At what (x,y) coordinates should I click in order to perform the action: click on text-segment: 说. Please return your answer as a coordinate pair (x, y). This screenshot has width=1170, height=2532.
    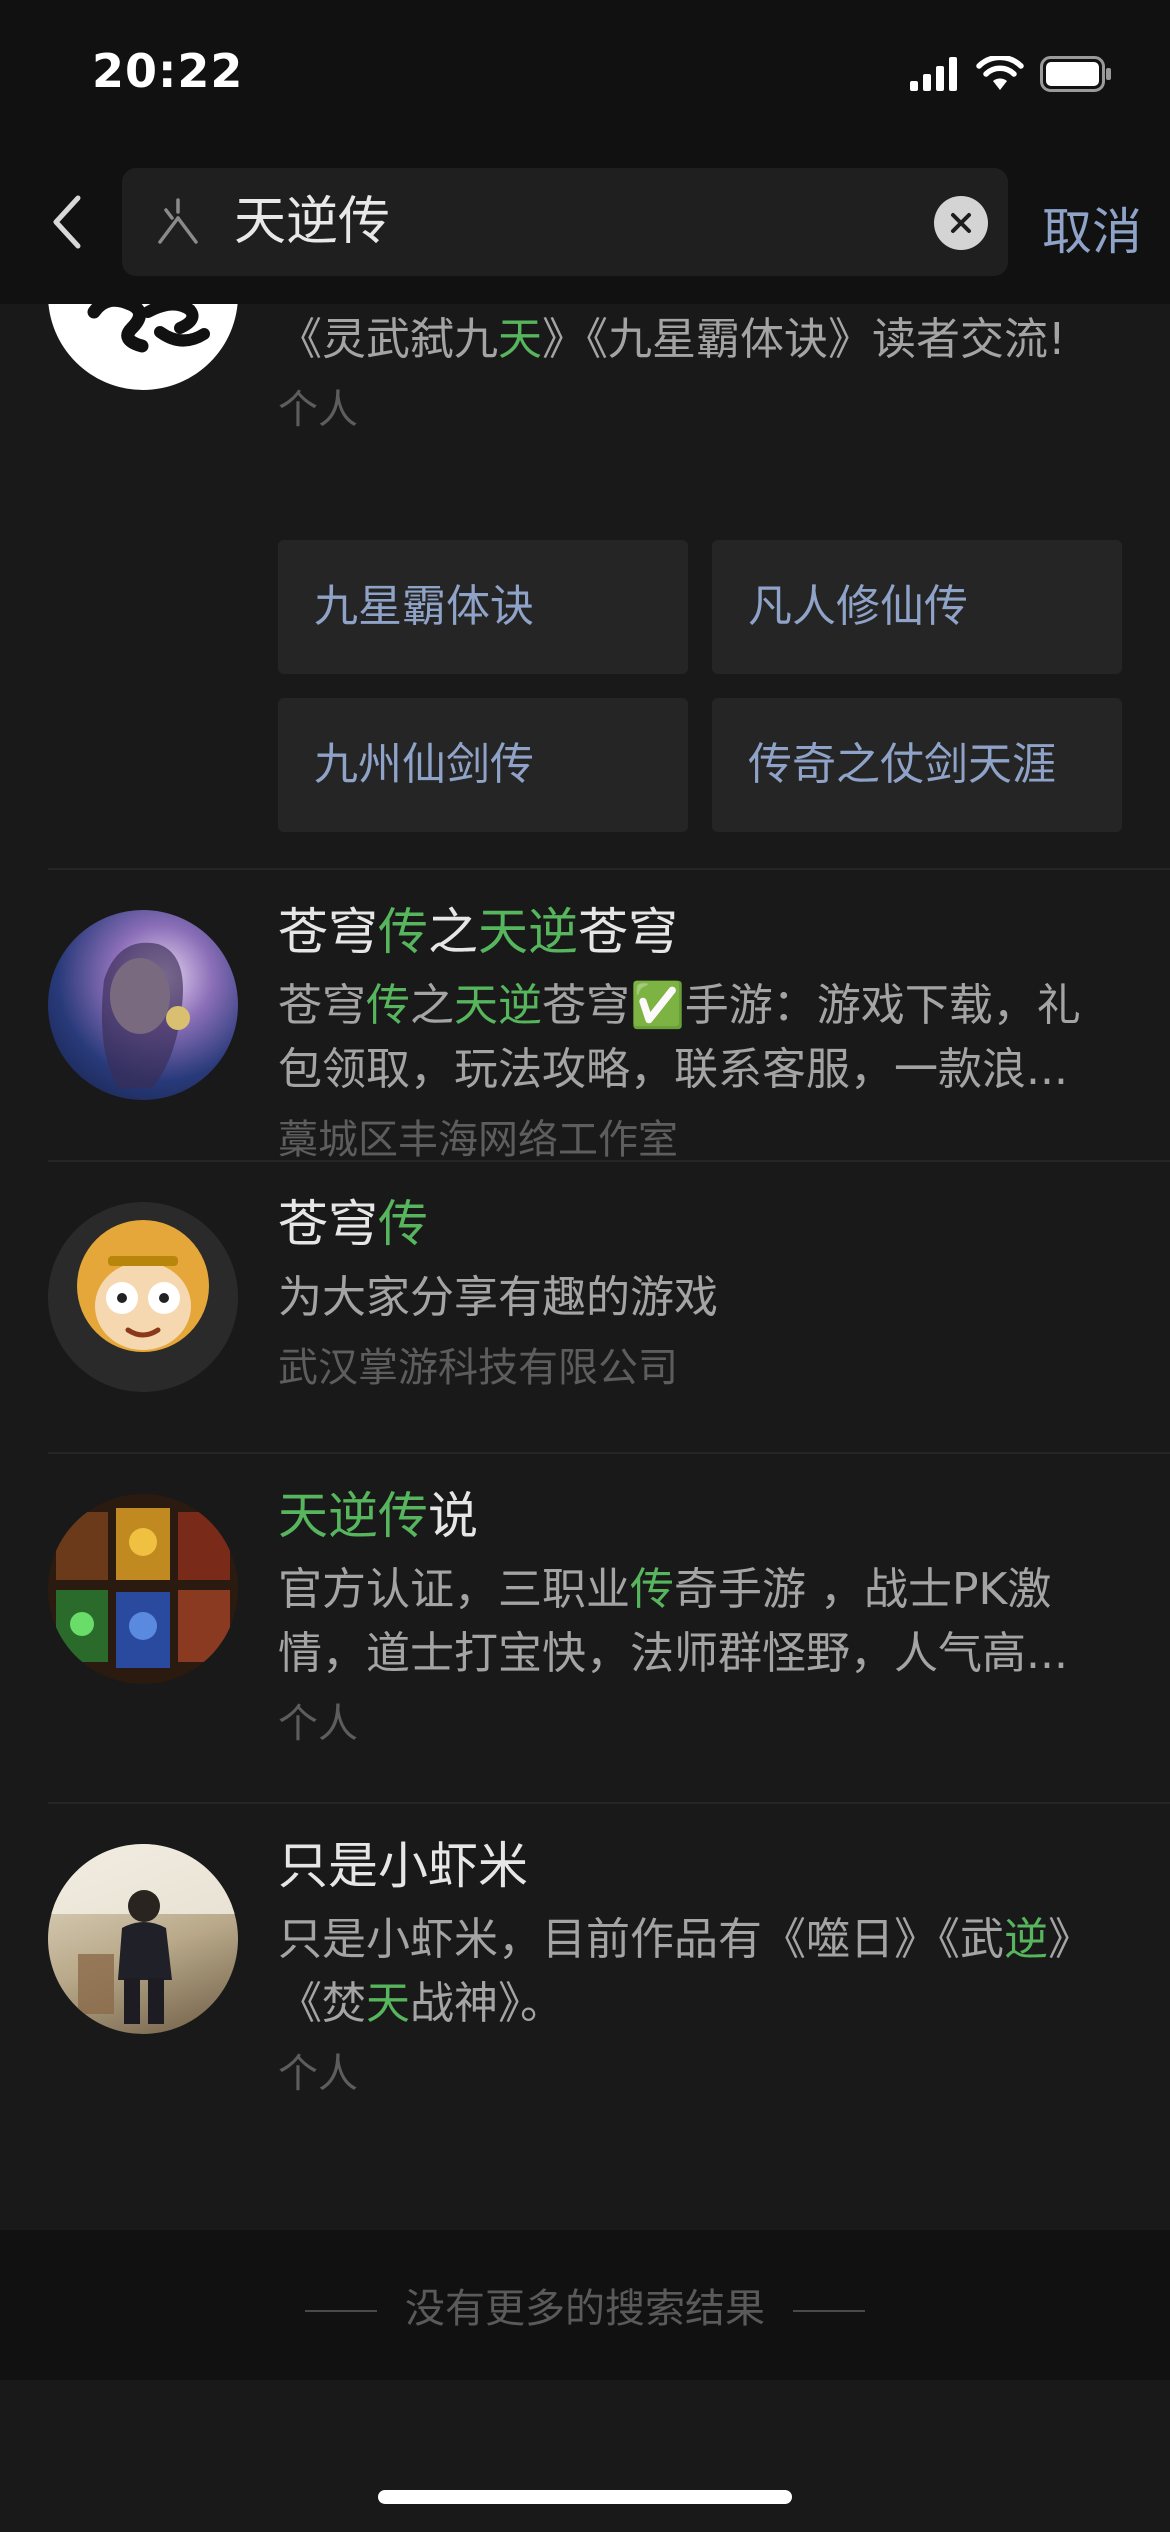
    Looking at the image, I should click on (453, 1516).